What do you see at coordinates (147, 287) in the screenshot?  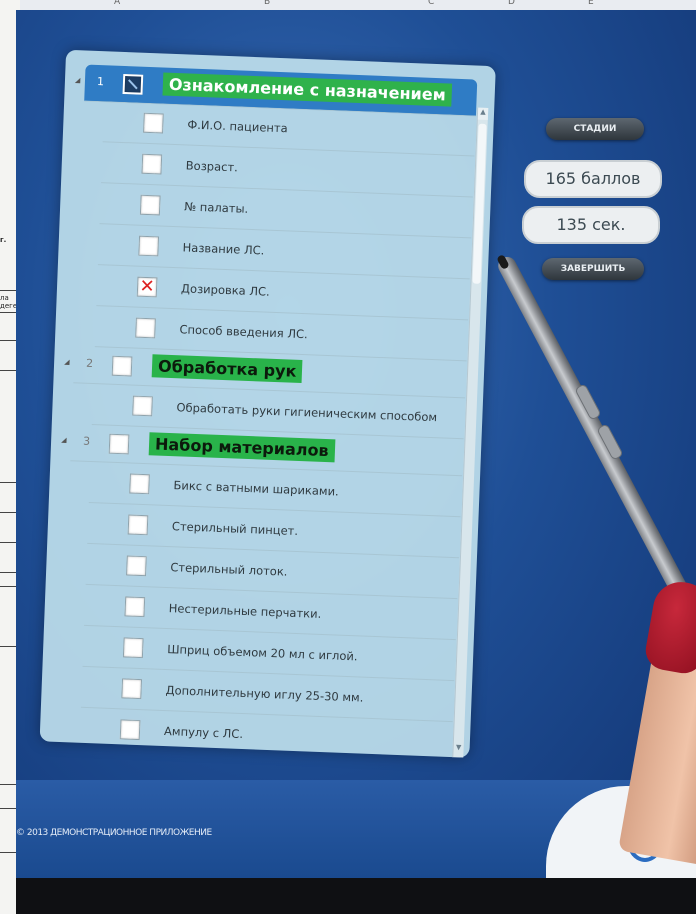 I see `item-checkbox-checked: ✕` at bounding box center [147, 287].